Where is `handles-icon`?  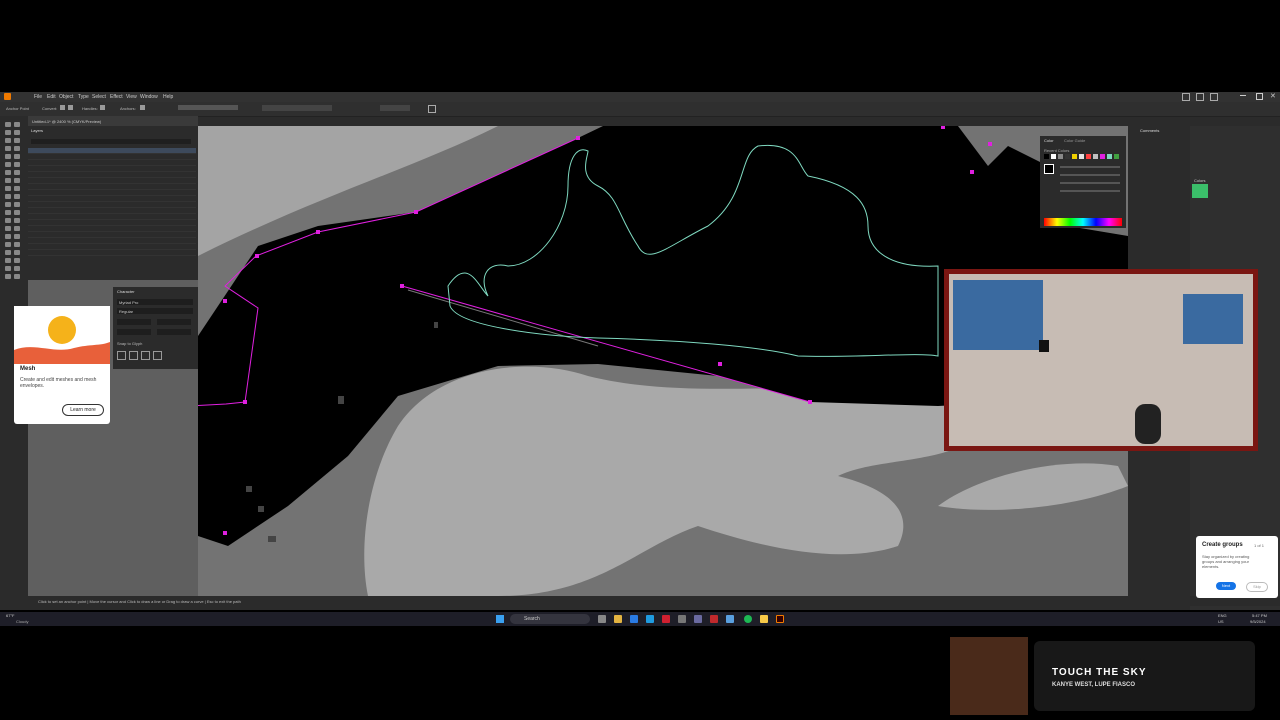 handles-icon is located at coordinates (102, 107).